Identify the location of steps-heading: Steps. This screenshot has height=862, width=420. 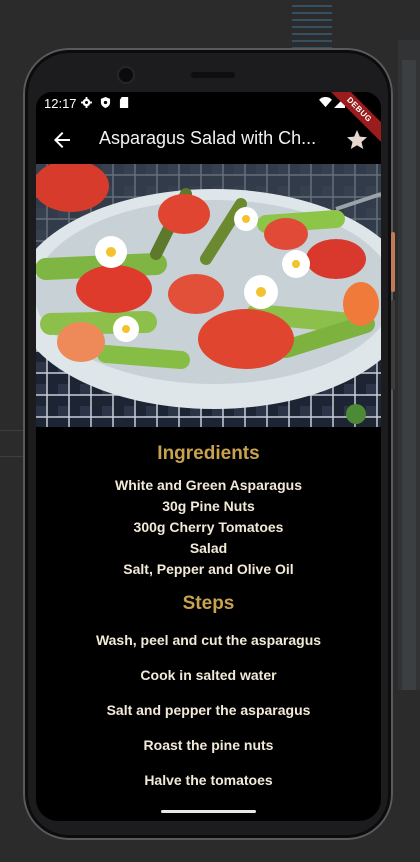
(208, 603).